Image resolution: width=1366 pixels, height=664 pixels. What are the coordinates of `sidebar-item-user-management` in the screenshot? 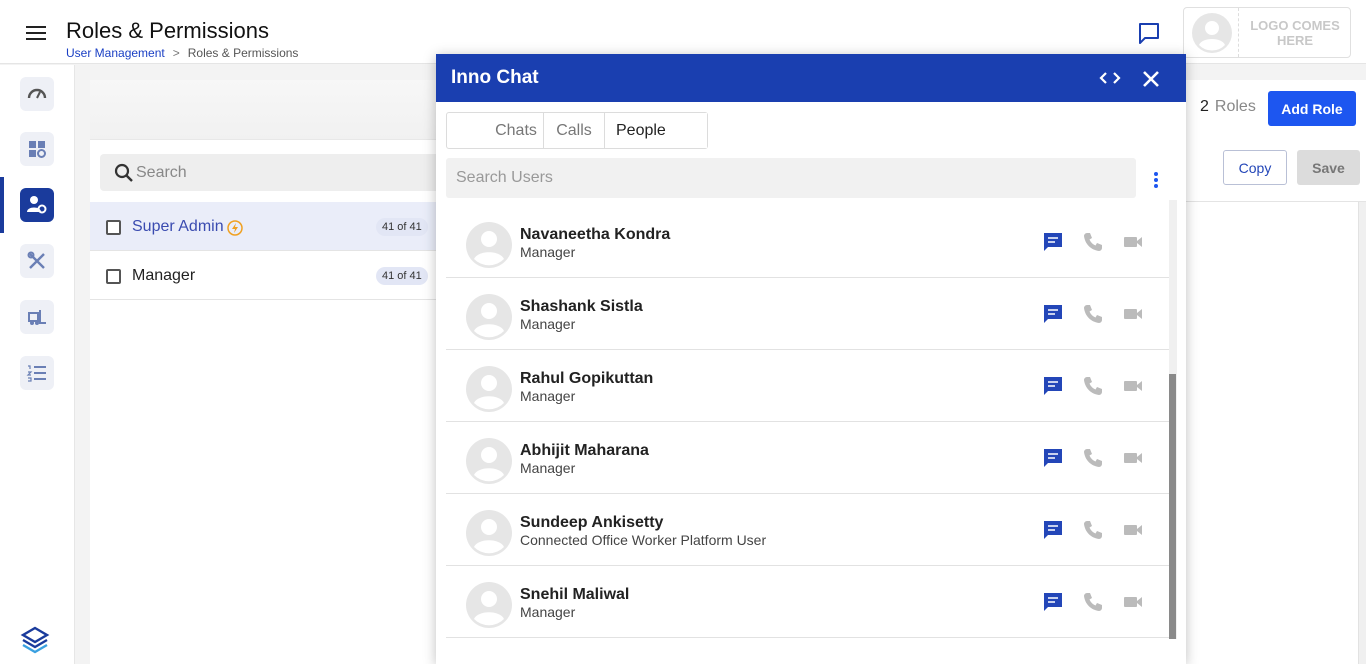 It's located at (37, 205).